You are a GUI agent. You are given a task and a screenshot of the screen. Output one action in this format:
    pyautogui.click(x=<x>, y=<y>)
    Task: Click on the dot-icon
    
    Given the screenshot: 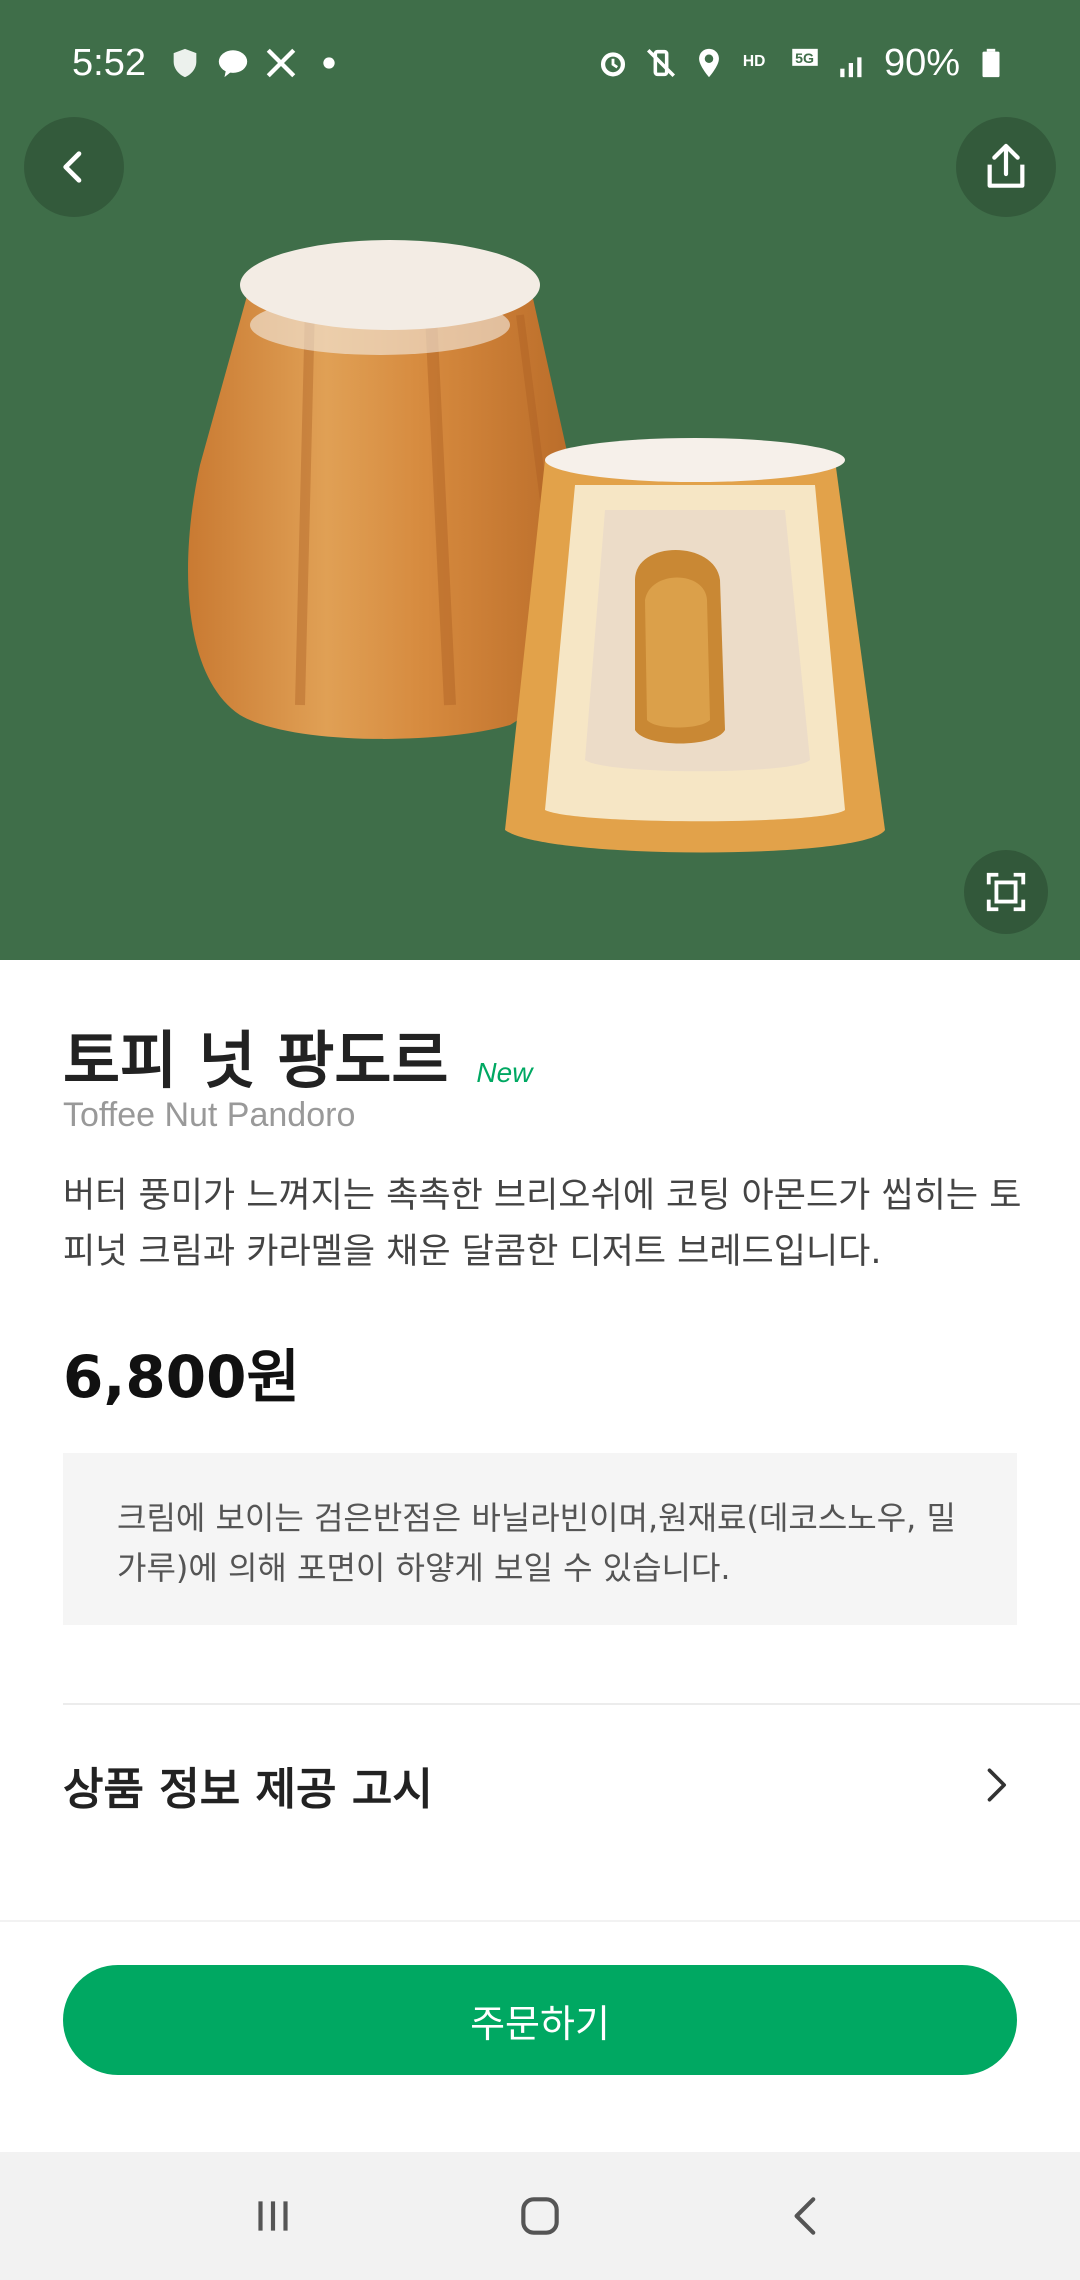 What is the action you would take?
    pyautogui.click(x=329, y=63)
    